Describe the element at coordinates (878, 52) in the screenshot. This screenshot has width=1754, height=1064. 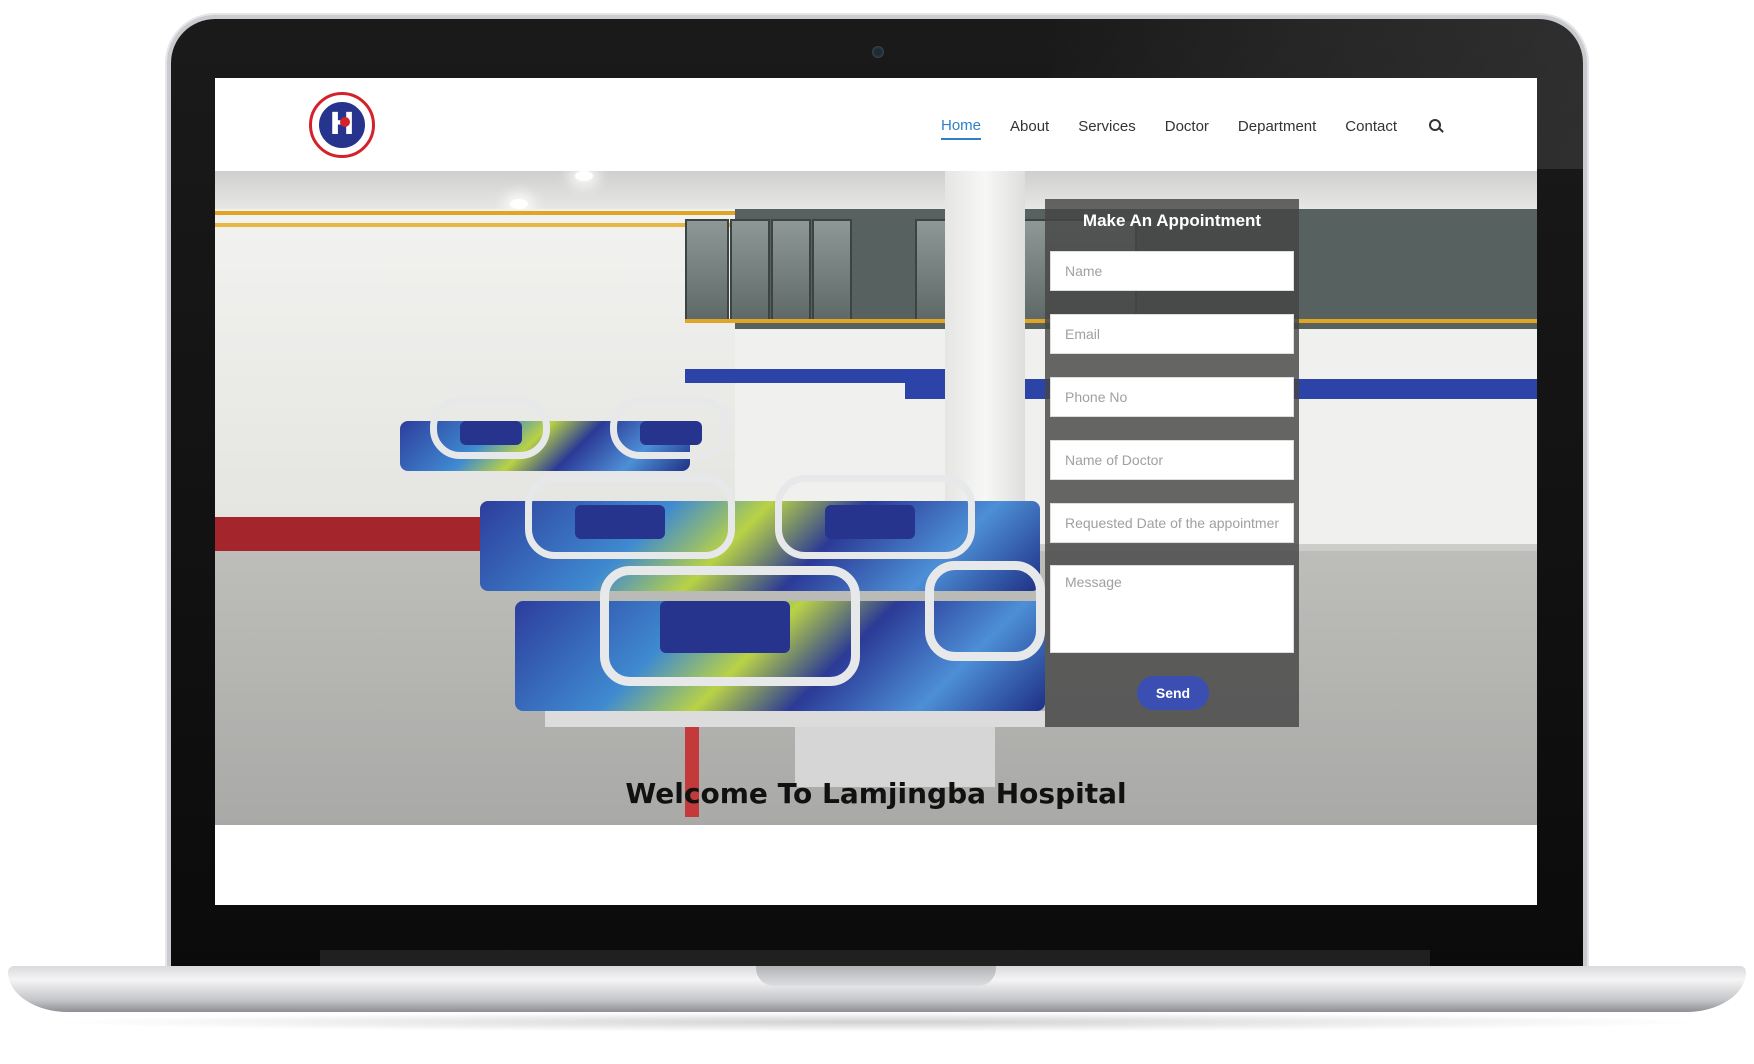
I see `webcam` at that location.